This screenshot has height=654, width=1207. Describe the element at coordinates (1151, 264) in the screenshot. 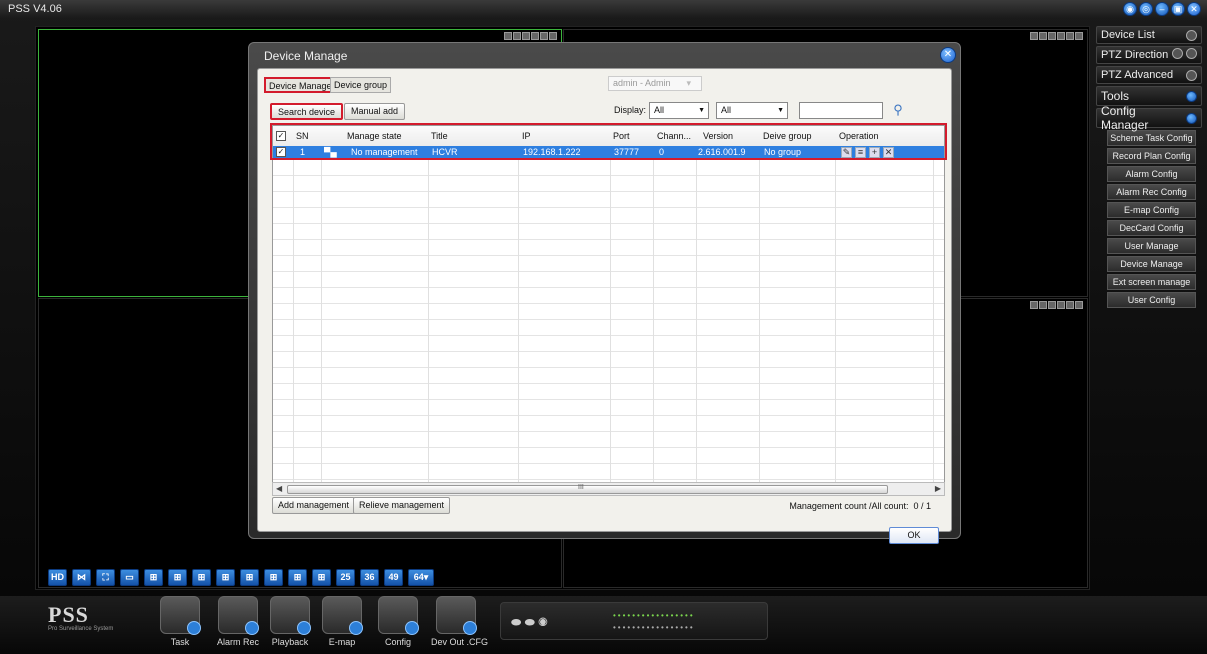

I see `config-item-device-manage: Device Manage` at that location.